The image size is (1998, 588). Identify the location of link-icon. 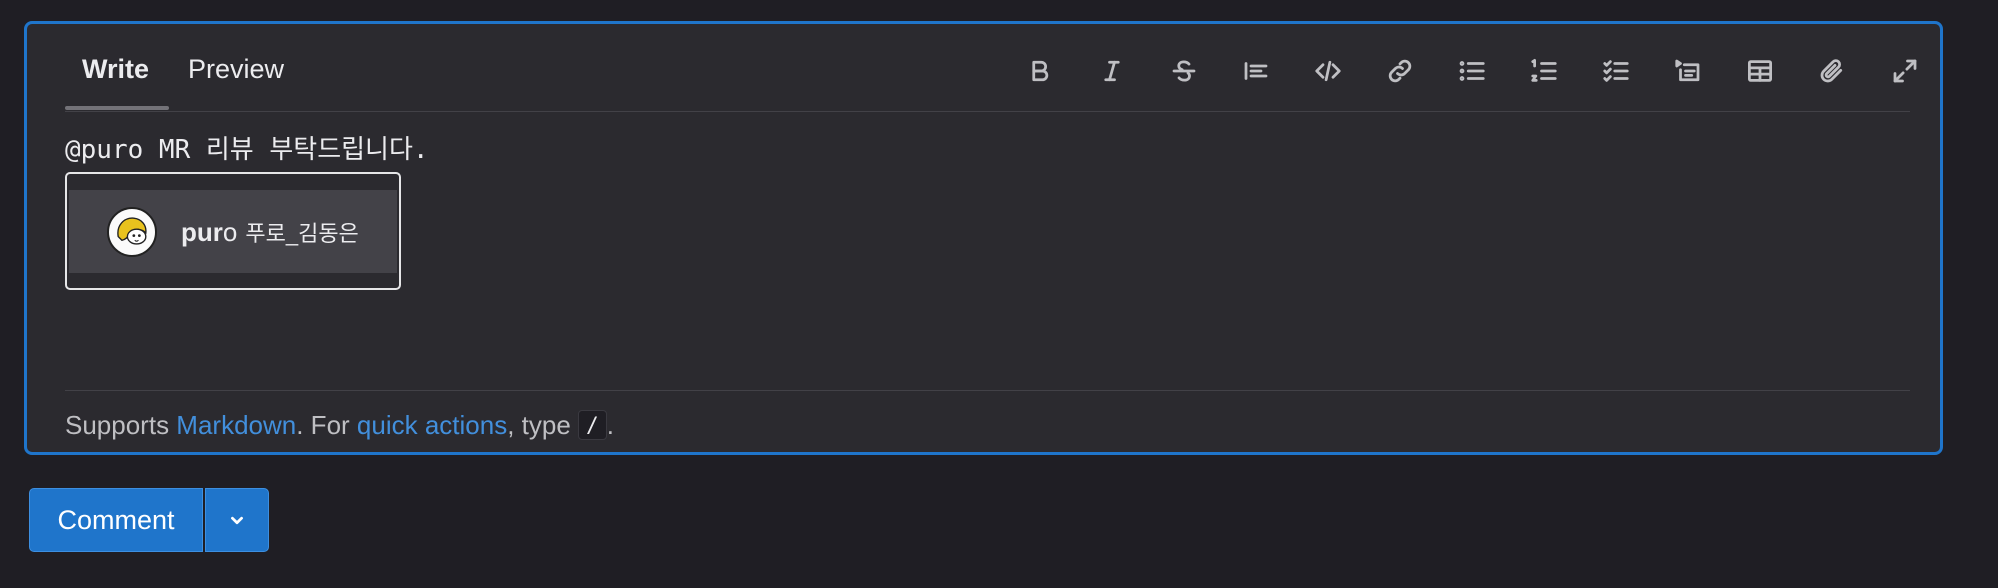
(1400, 71).